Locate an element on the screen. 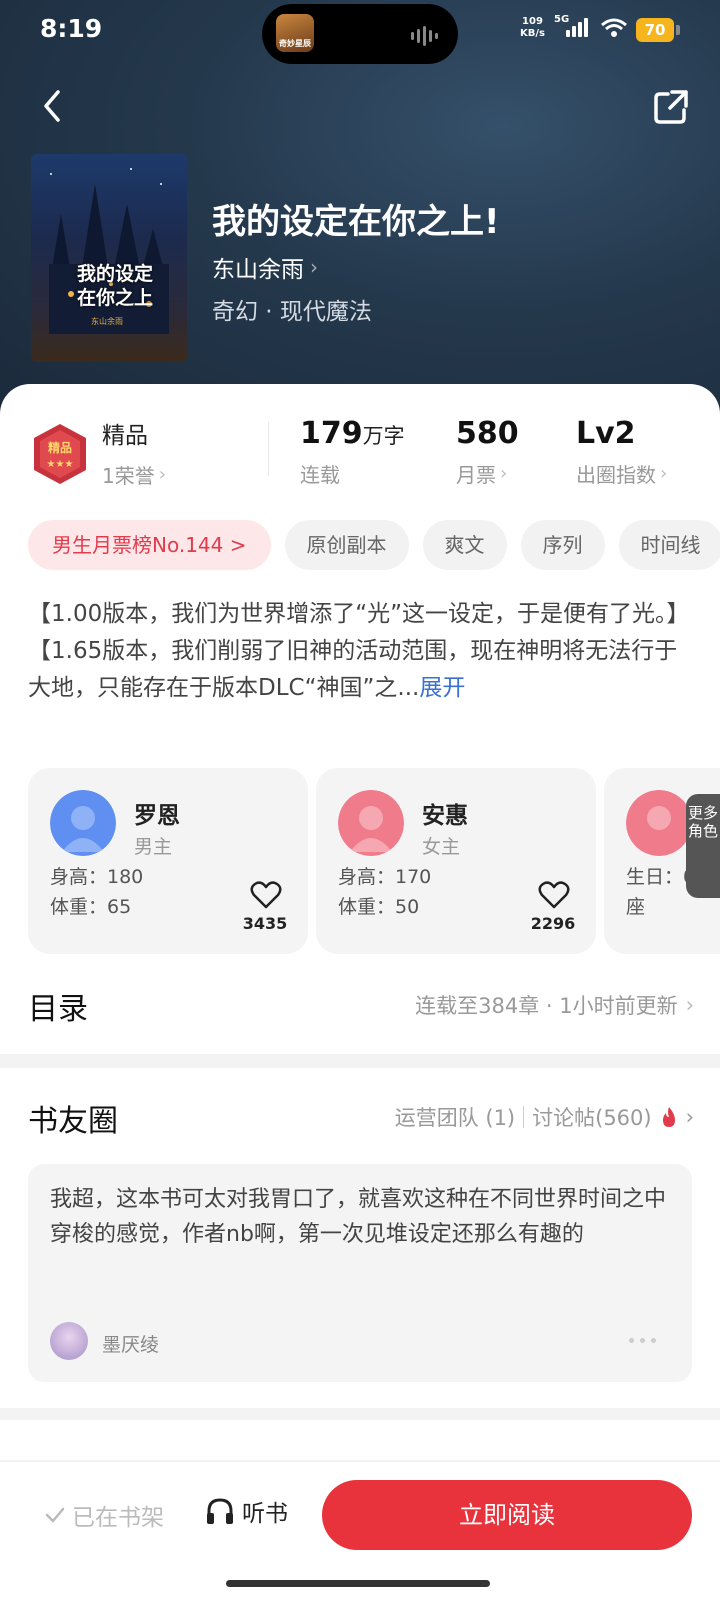 The height and width of the screenshot is (1600, 720). book-genre: 奇幻 · 现代魔法 is located at coordinates (292, 312).